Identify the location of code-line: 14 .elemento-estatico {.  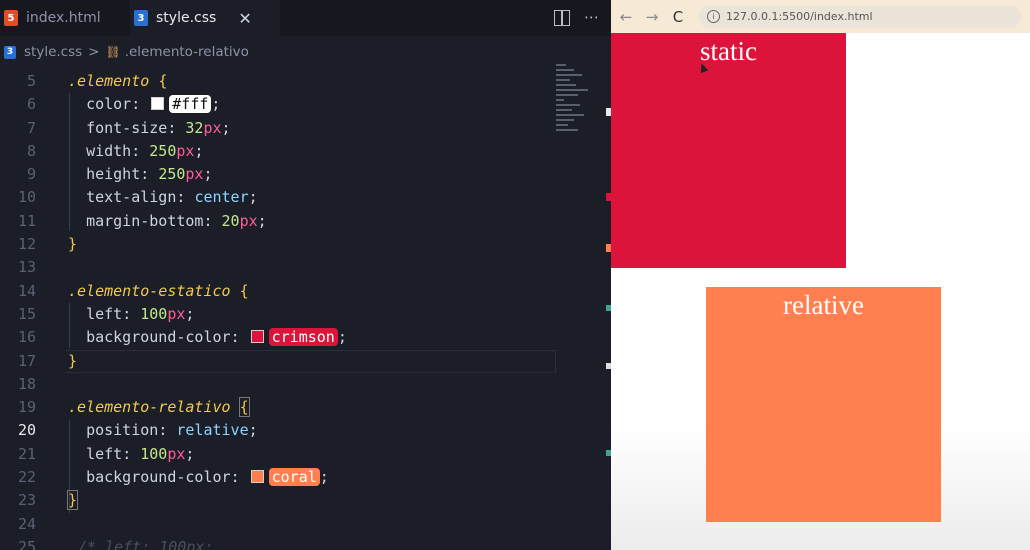
(133, 290).